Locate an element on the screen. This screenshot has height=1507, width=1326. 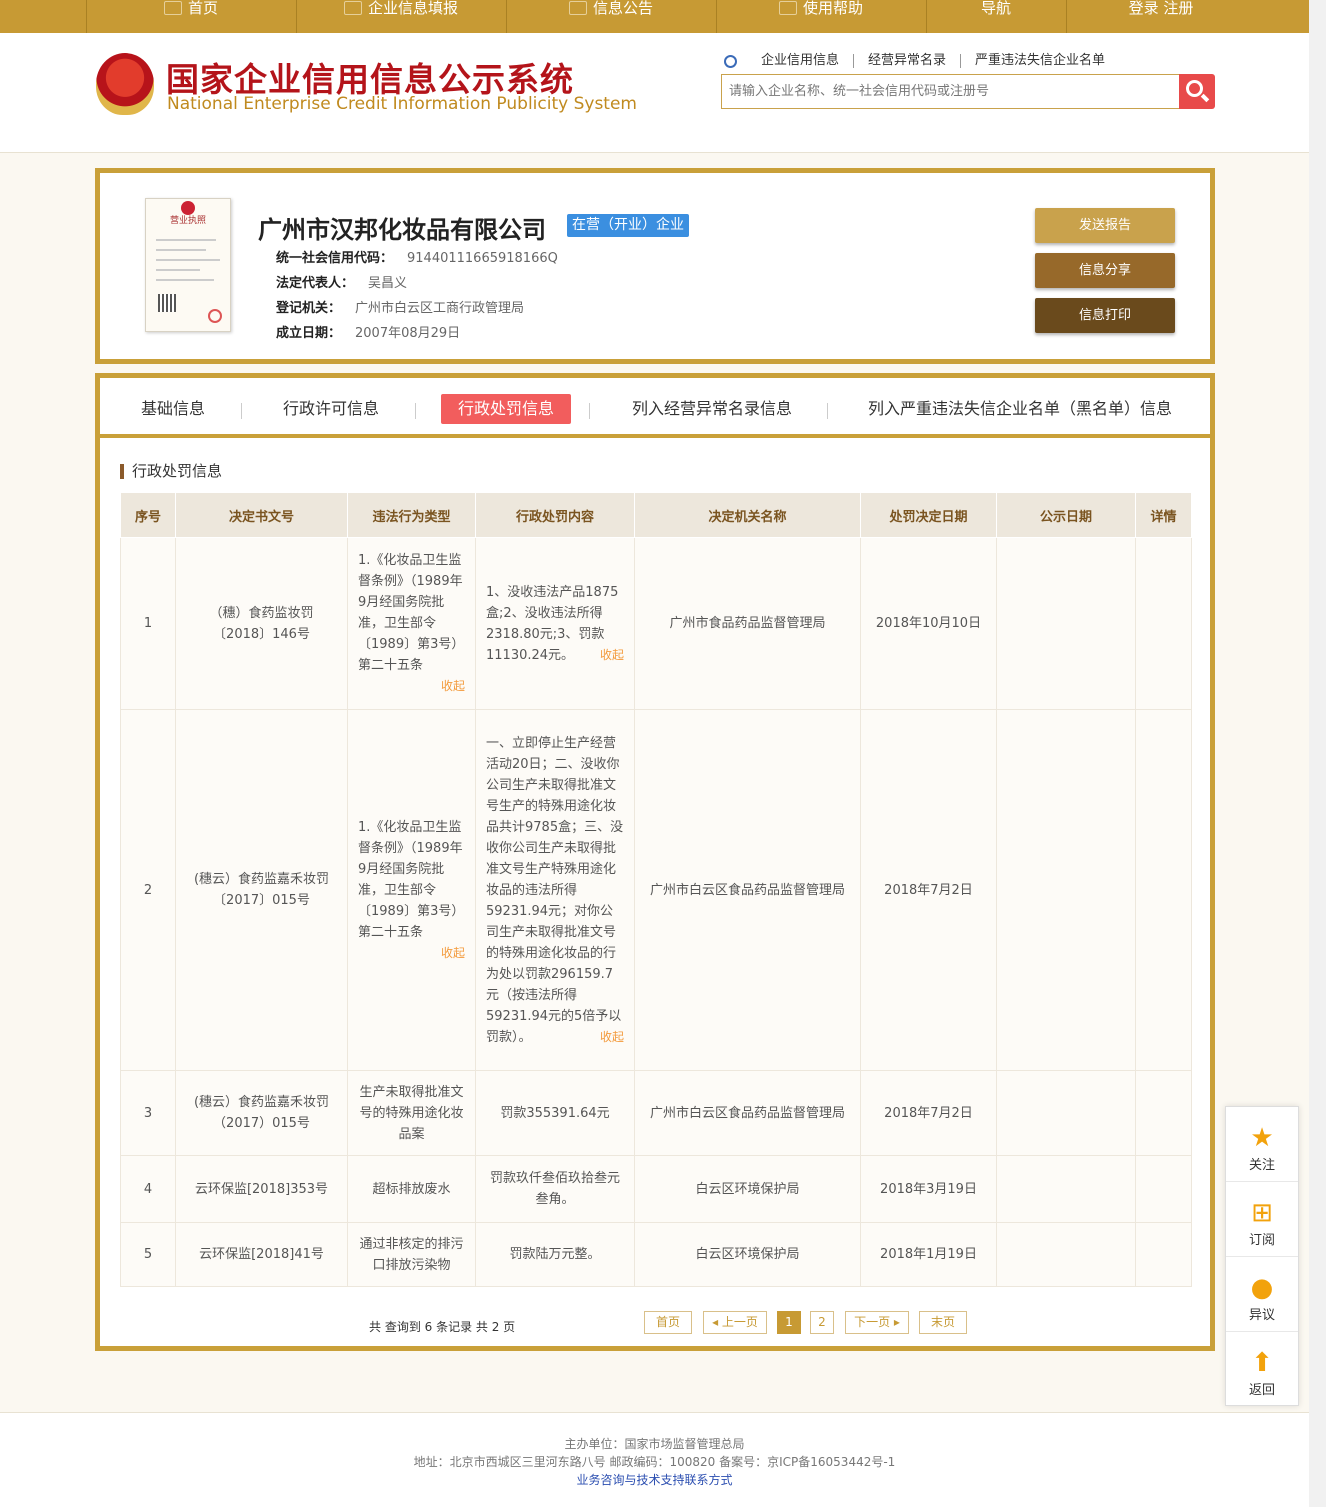
nav-help: 使用帮助 is located at coordinates (821, 16).